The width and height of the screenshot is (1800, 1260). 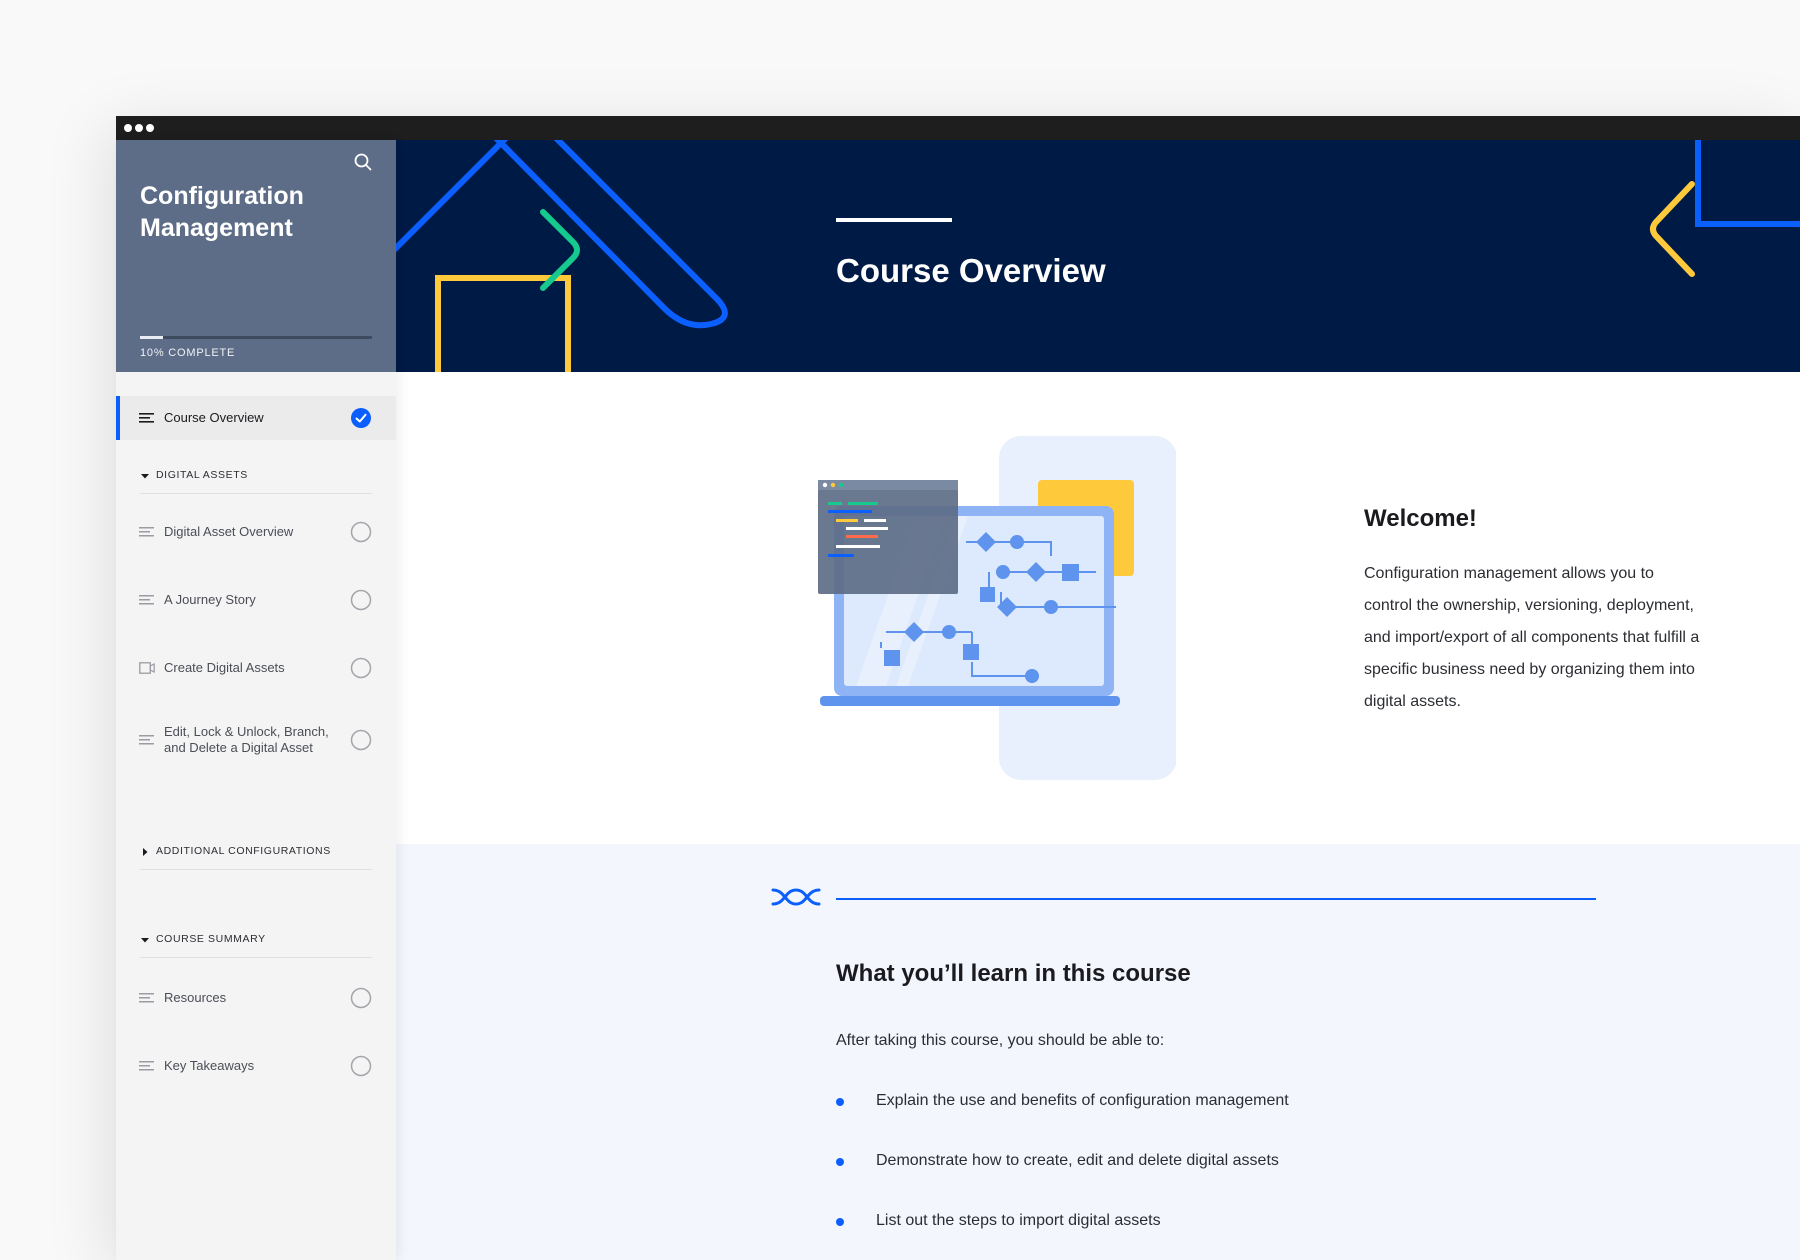 I want to click on sidebar-item-label: Key Takeaways, so click(x=209, y=1065).